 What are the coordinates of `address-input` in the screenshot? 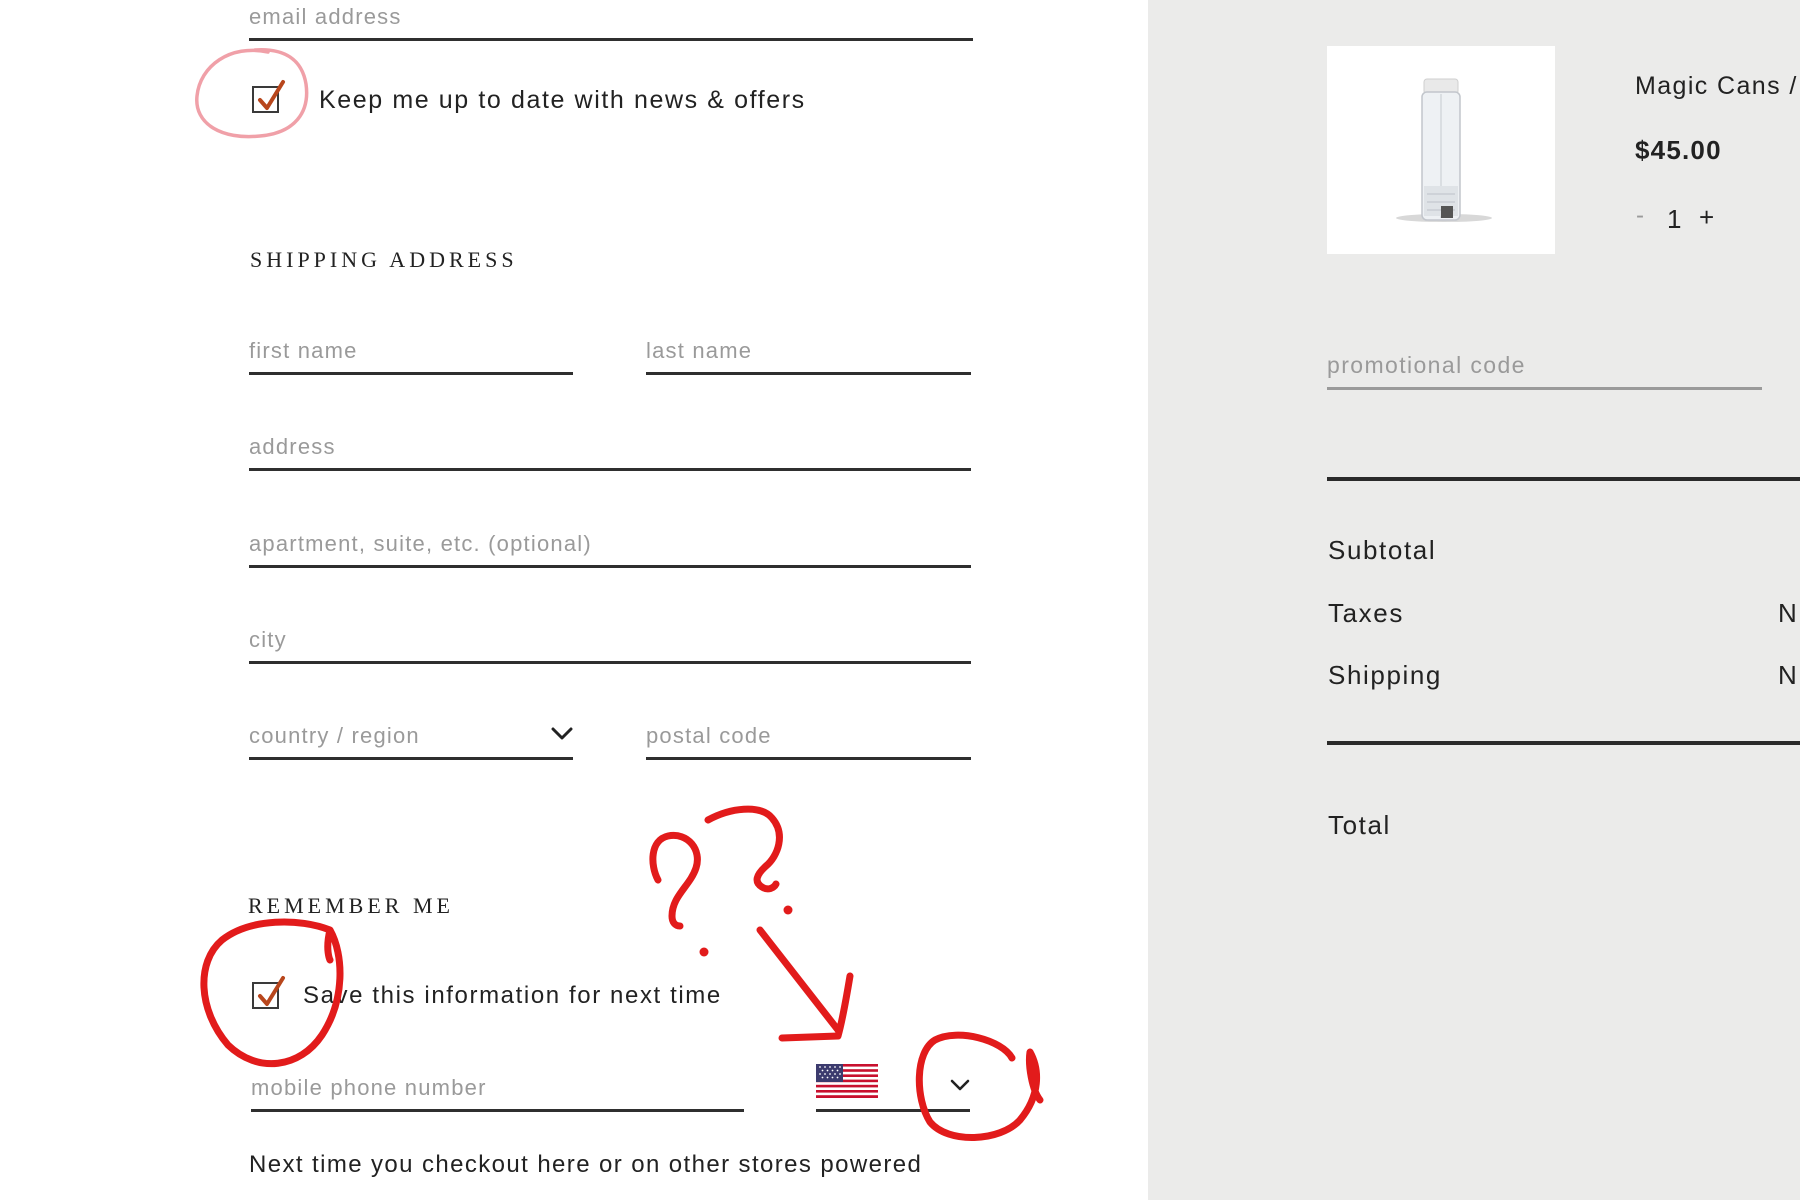 It's located at (610, 447).